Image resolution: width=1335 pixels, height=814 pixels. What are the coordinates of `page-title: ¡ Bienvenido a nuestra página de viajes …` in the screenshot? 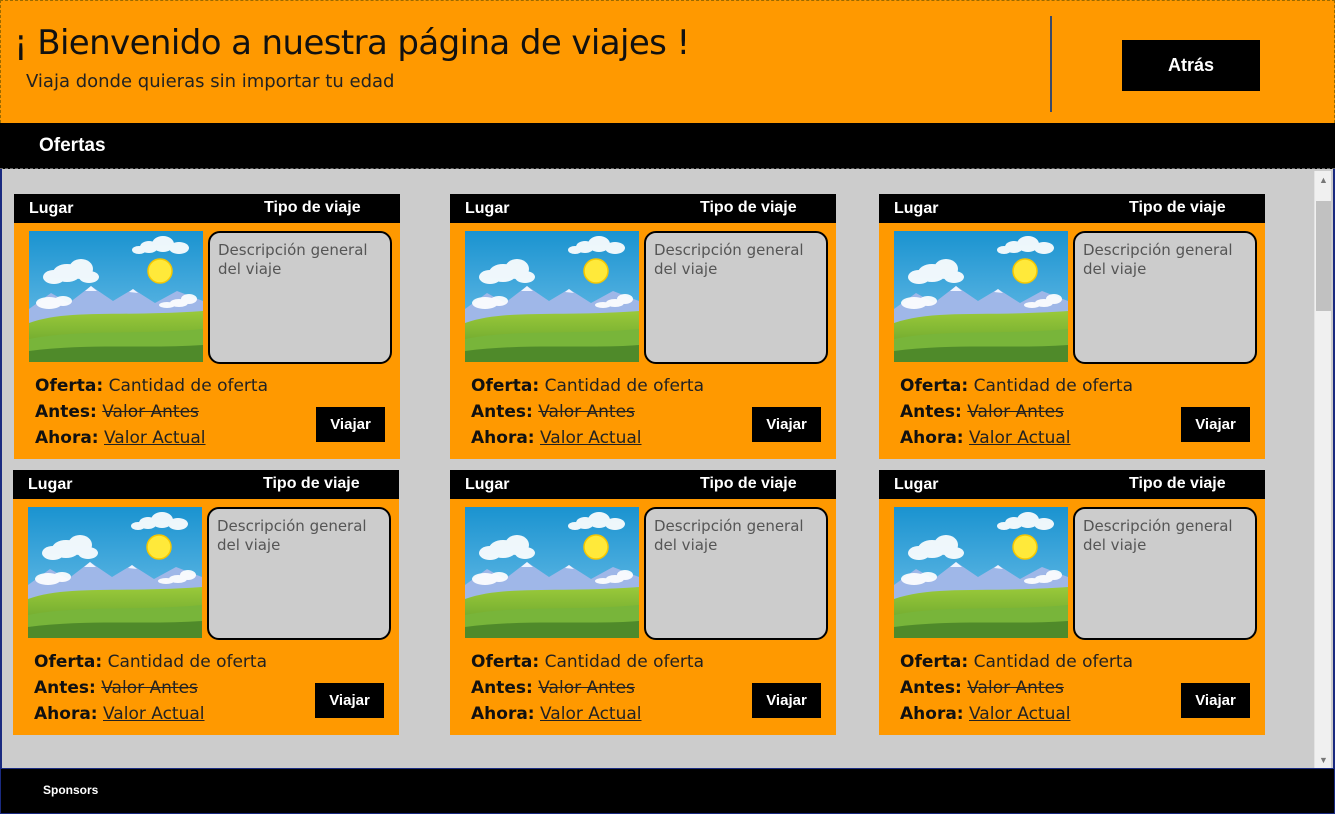 It's located at (352, 43).